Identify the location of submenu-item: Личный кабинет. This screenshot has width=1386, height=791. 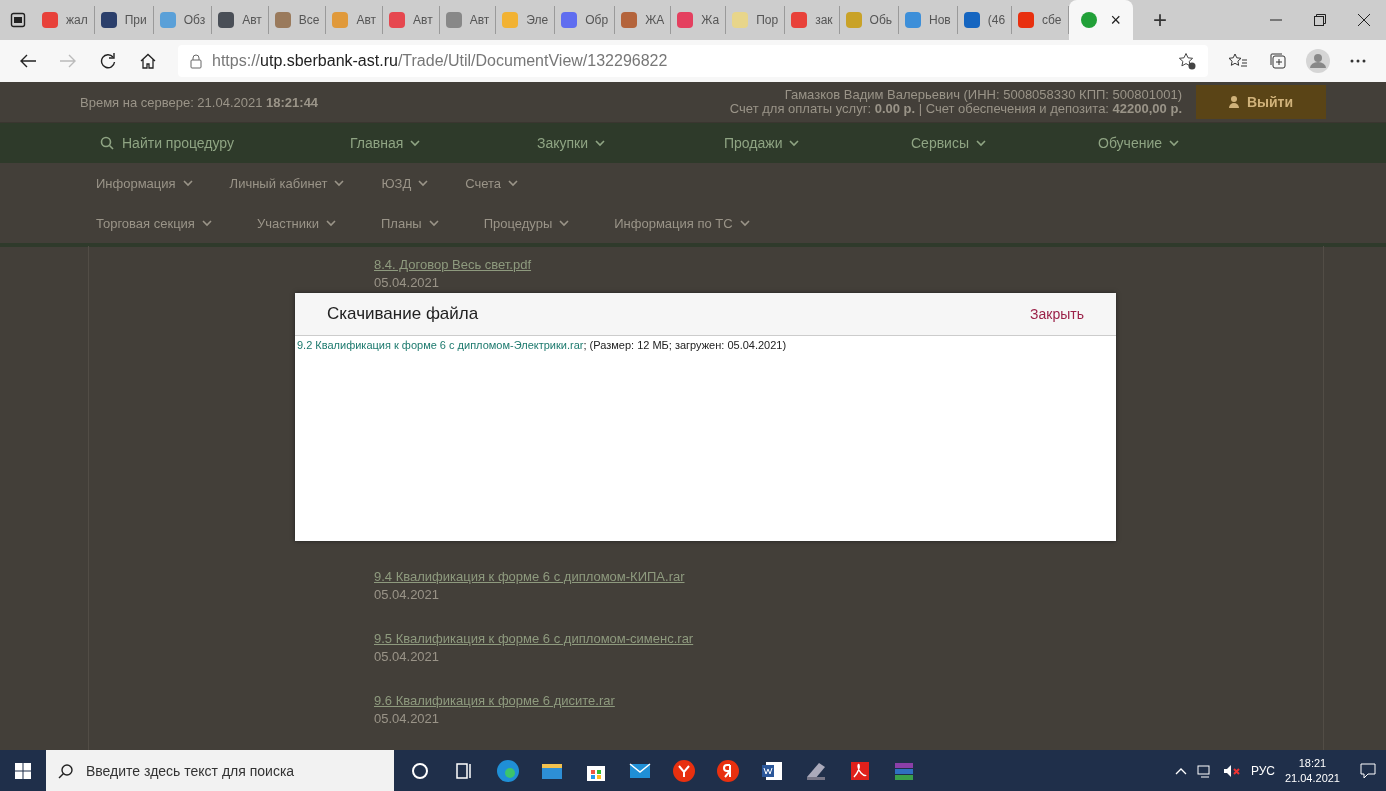
(287, 183).